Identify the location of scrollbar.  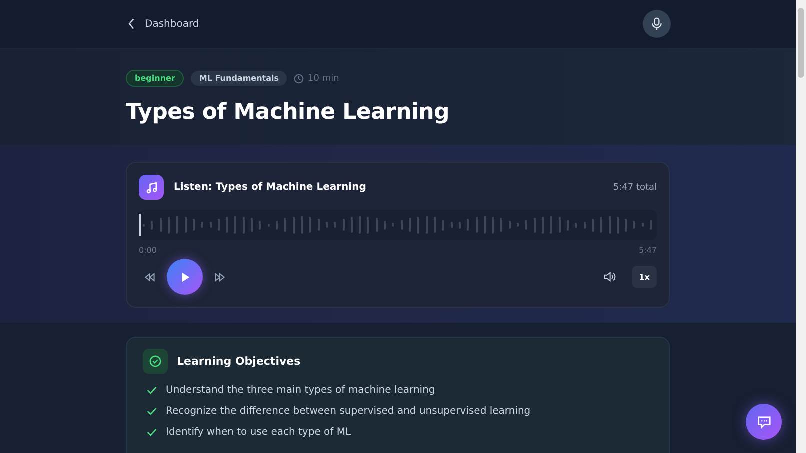
(801, 226).